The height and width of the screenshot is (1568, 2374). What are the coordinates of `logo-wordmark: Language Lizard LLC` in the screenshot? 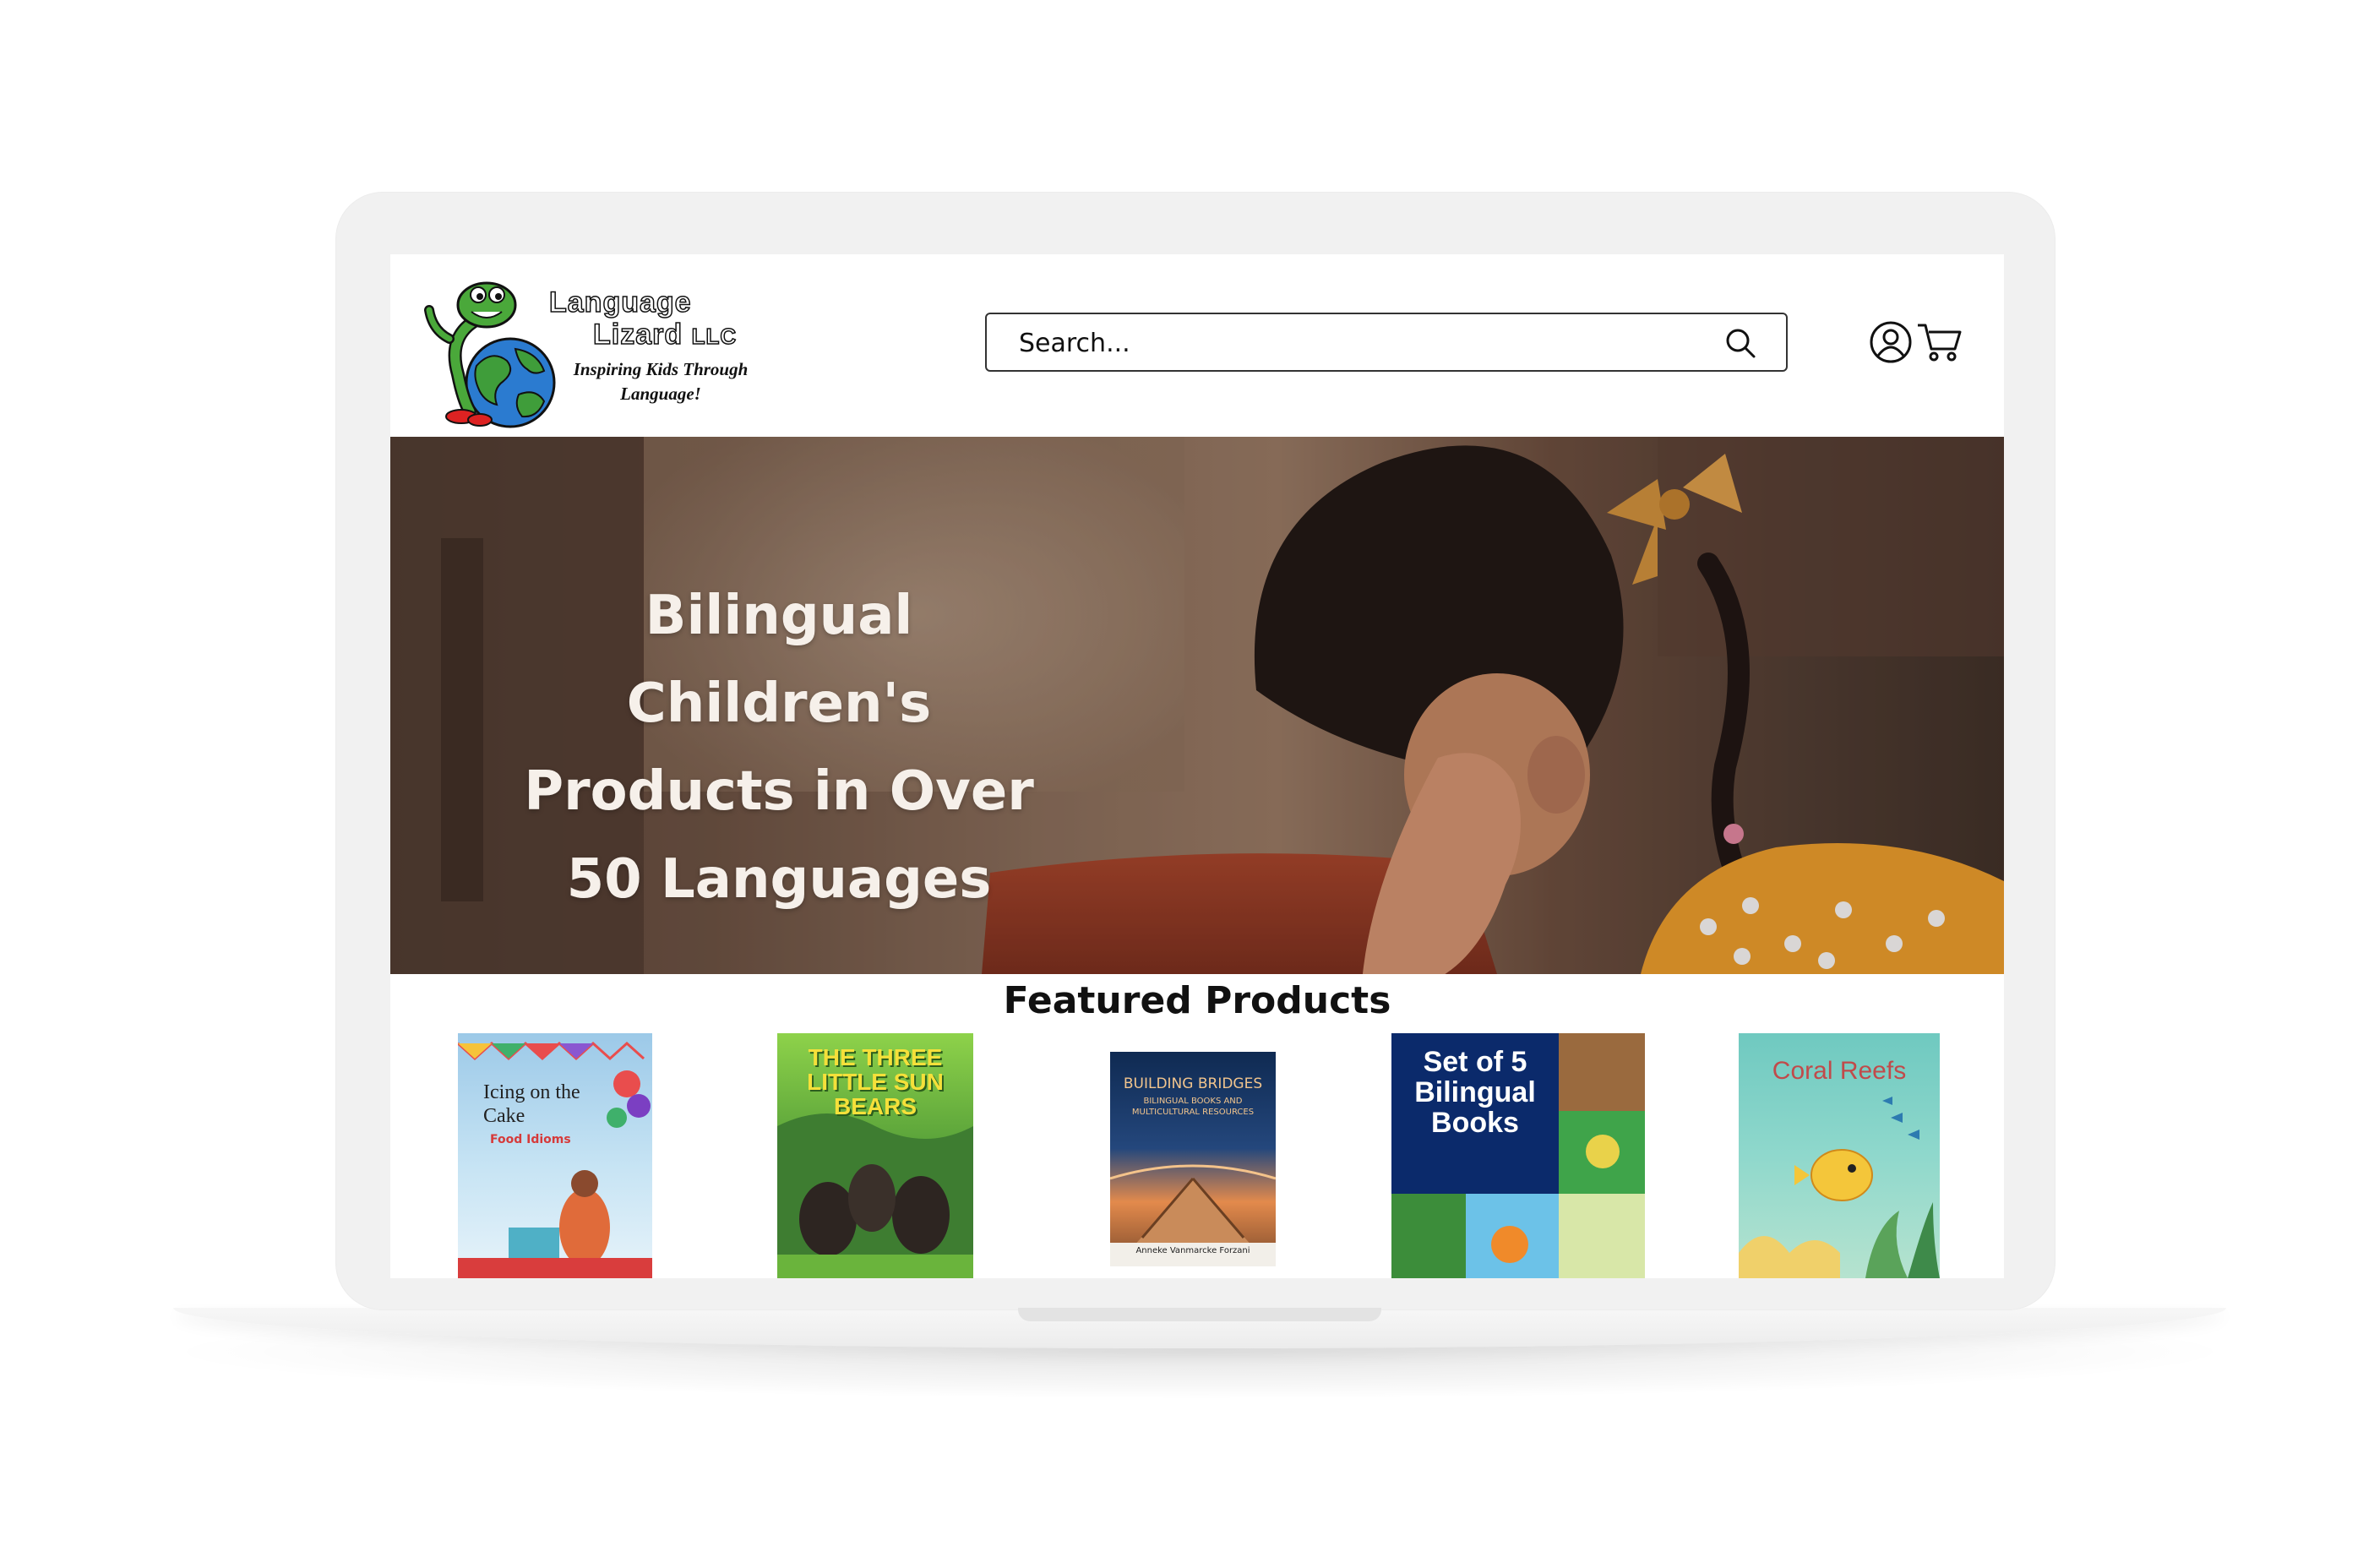 It's located at (643, 319).